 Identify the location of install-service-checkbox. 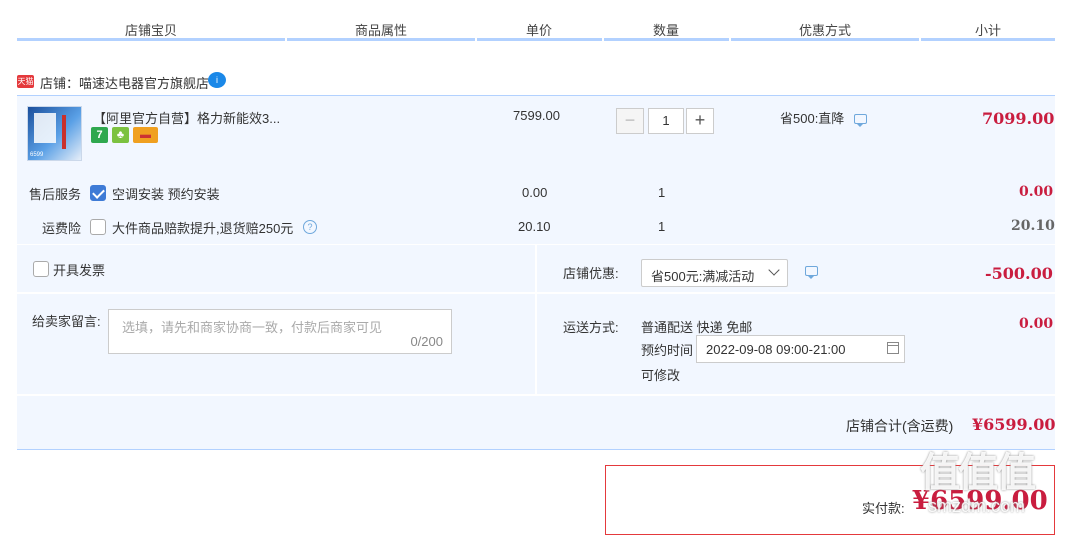
(98, 193).